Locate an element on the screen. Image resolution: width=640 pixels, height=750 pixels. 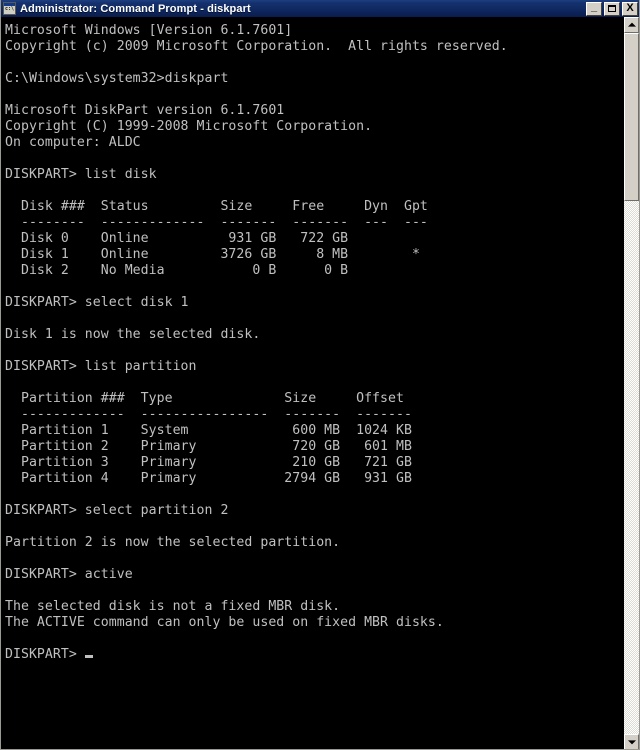
scrollbar-thumb is located at coordinates (631, 117).